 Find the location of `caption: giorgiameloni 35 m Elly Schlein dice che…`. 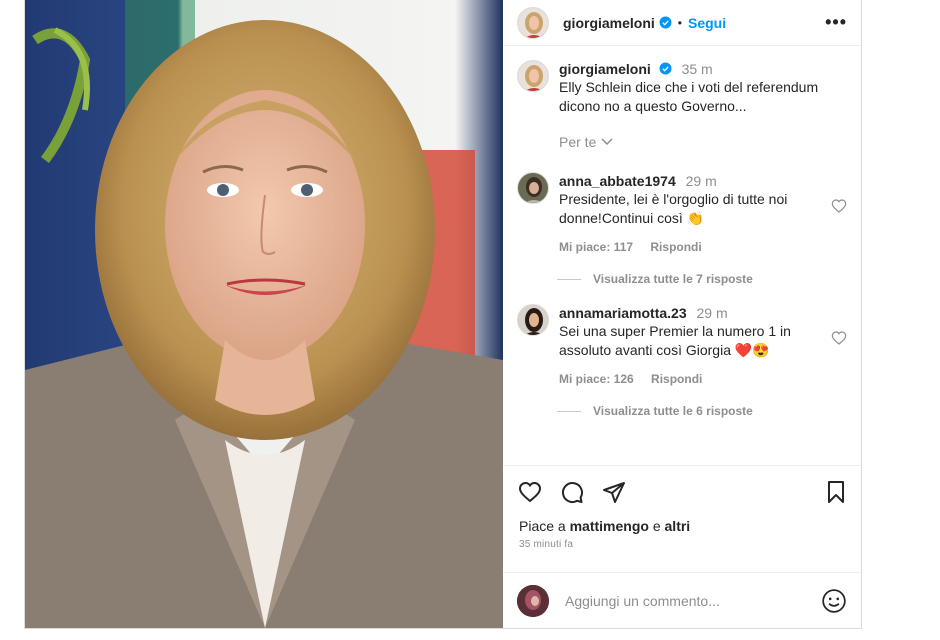

caption: giorgiameloni 35 m Elly Schlein dice che… is located at coordinates (682, 106).